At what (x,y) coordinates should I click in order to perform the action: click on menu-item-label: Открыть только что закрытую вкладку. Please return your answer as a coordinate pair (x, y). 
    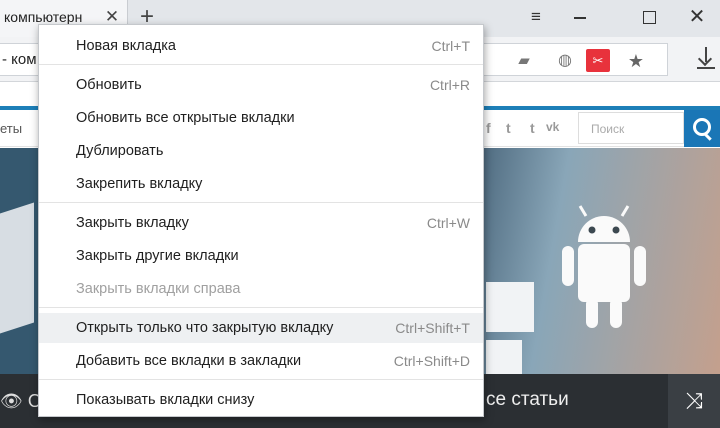
    Looking at the image, I should click on (205, 328).